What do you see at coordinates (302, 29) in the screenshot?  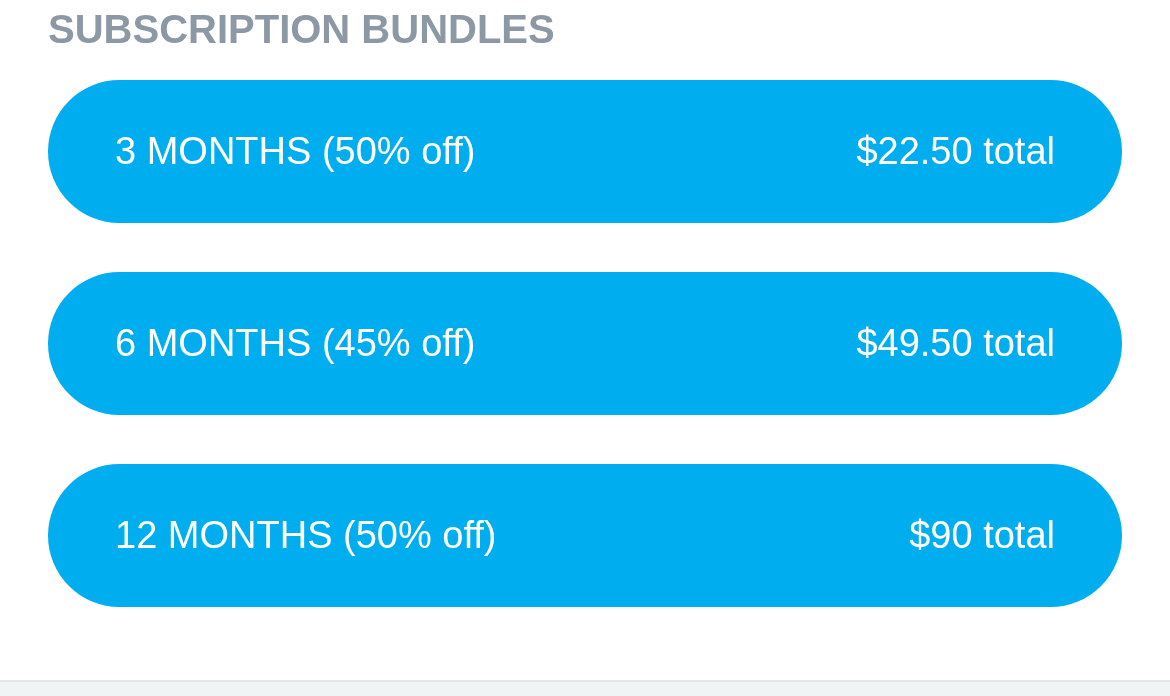 I see `section-title: SUBSCRIPTION BUNDLES` at bounding box center [302, 29].